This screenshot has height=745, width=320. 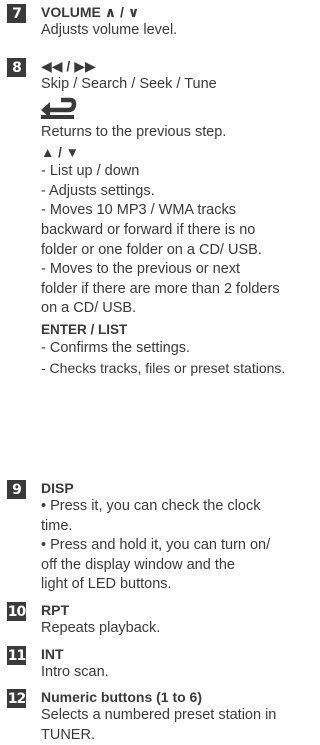 I want to click on item-title-rpt: RPT, so click(x=55, y=610).